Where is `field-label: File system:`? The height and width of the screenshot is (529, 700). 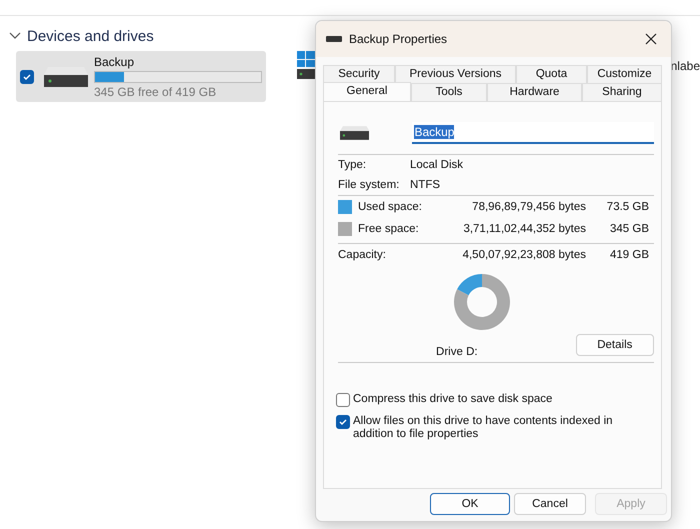
field-label: File system: is located at coordinates (369, 185).